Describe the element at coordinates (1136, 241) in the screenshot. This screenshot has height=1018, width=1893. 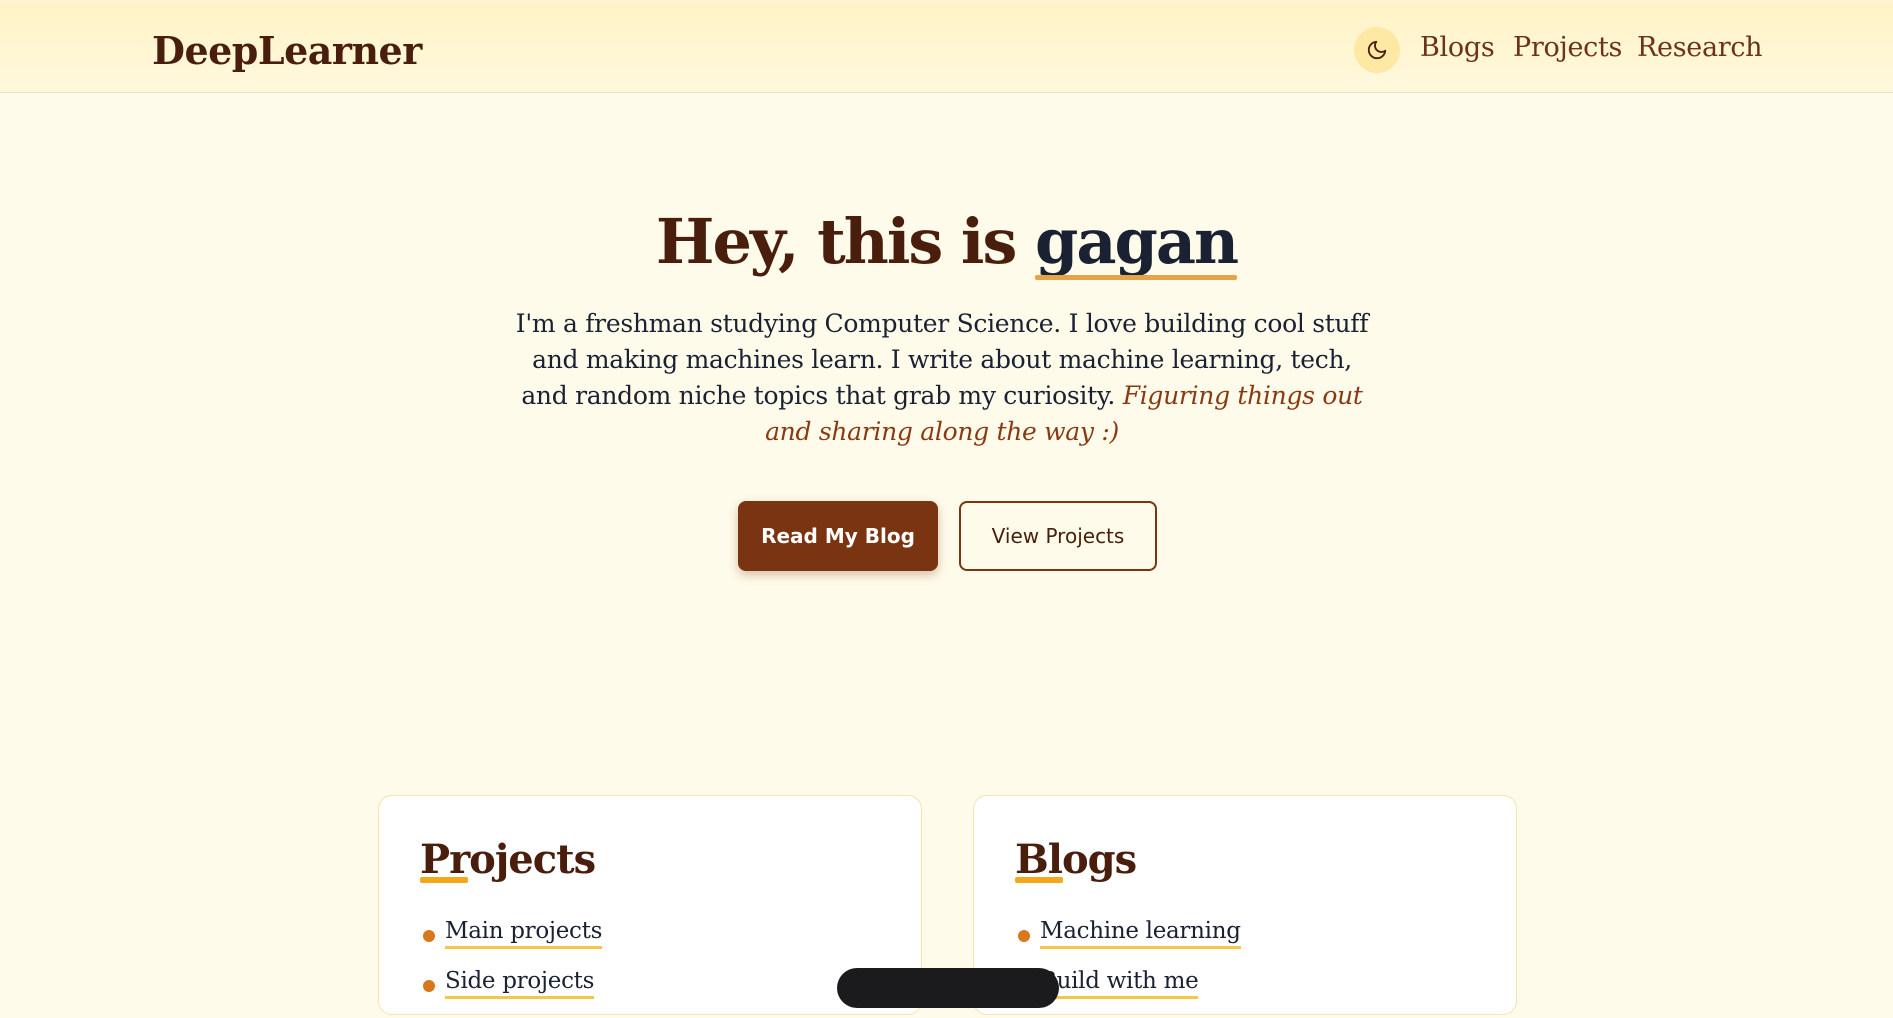
I see `hero-title-name: gagan` at that location.